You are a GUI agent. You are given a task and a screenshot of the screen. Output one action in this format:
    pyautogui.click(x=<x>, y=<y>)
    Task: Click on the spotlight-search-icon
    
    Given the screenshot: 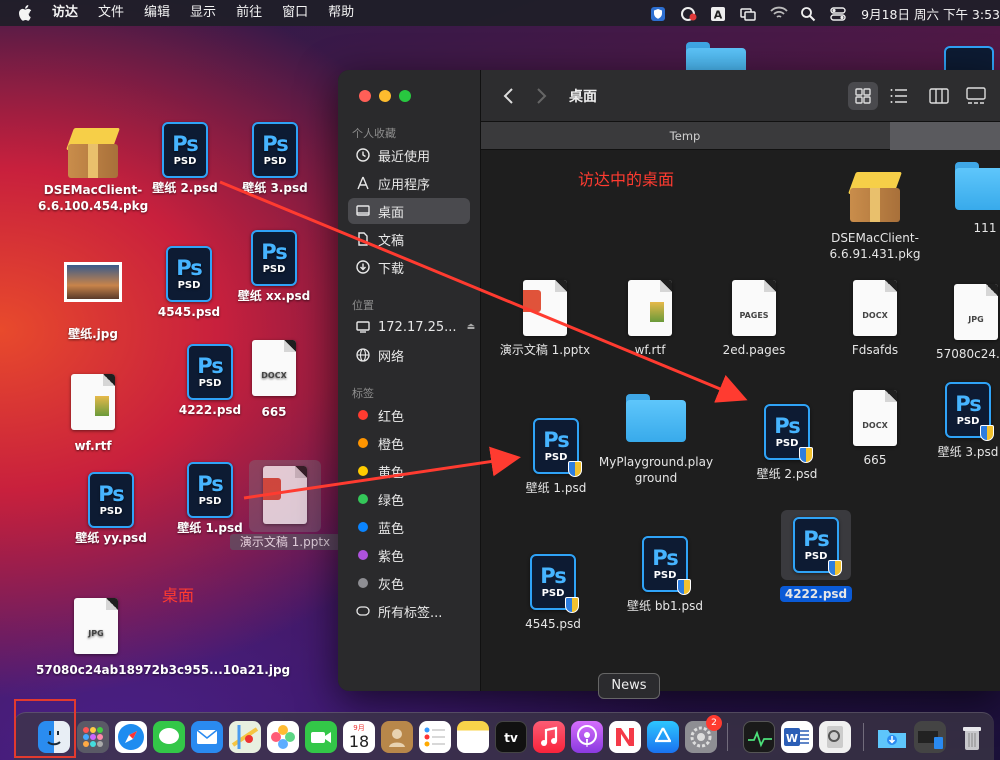 What is the action you would take?
    pyautogui.click(x=808, y=14)
    